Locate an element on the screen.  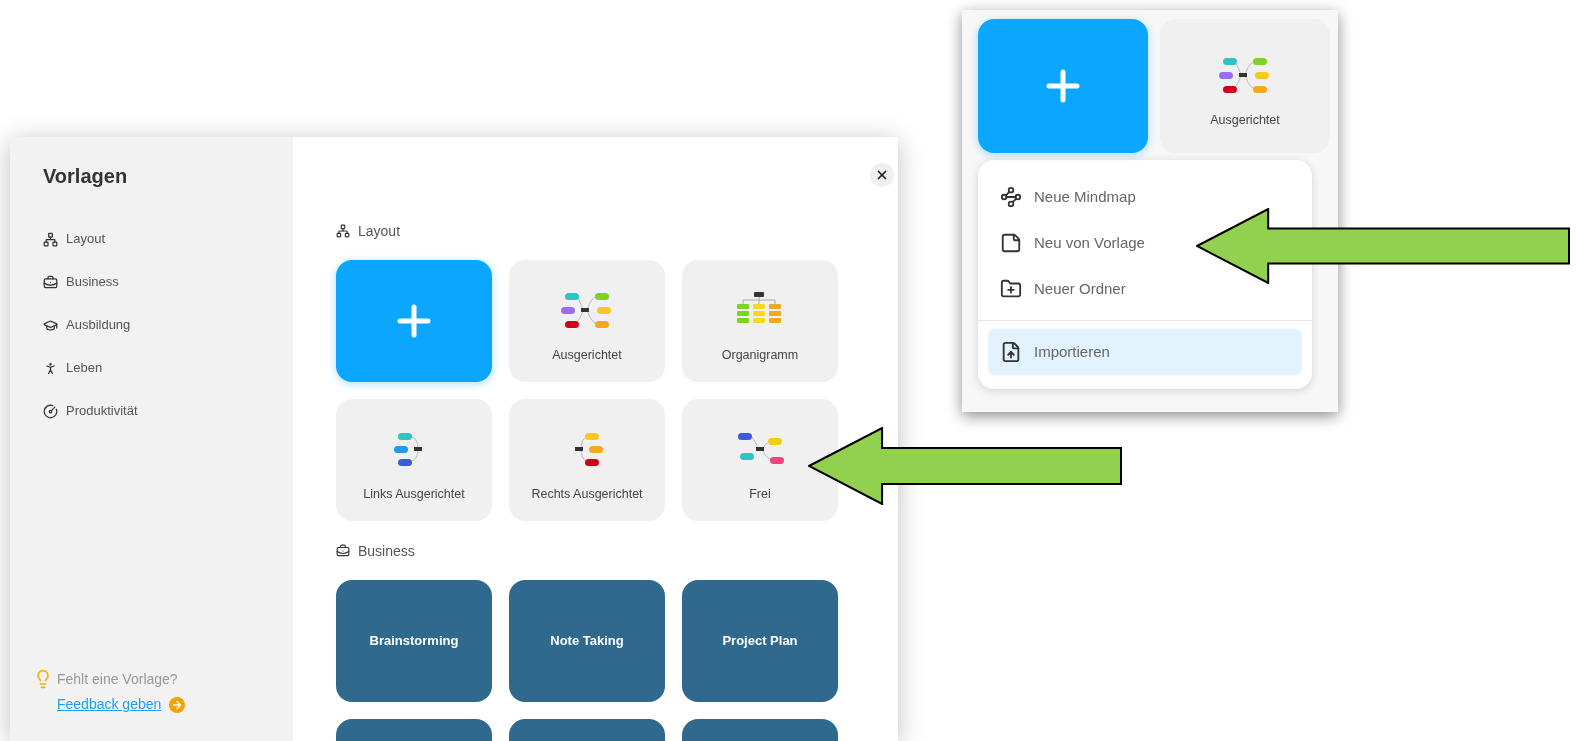
dialog-title: Vorlagen is located at coordinates (86, 176).